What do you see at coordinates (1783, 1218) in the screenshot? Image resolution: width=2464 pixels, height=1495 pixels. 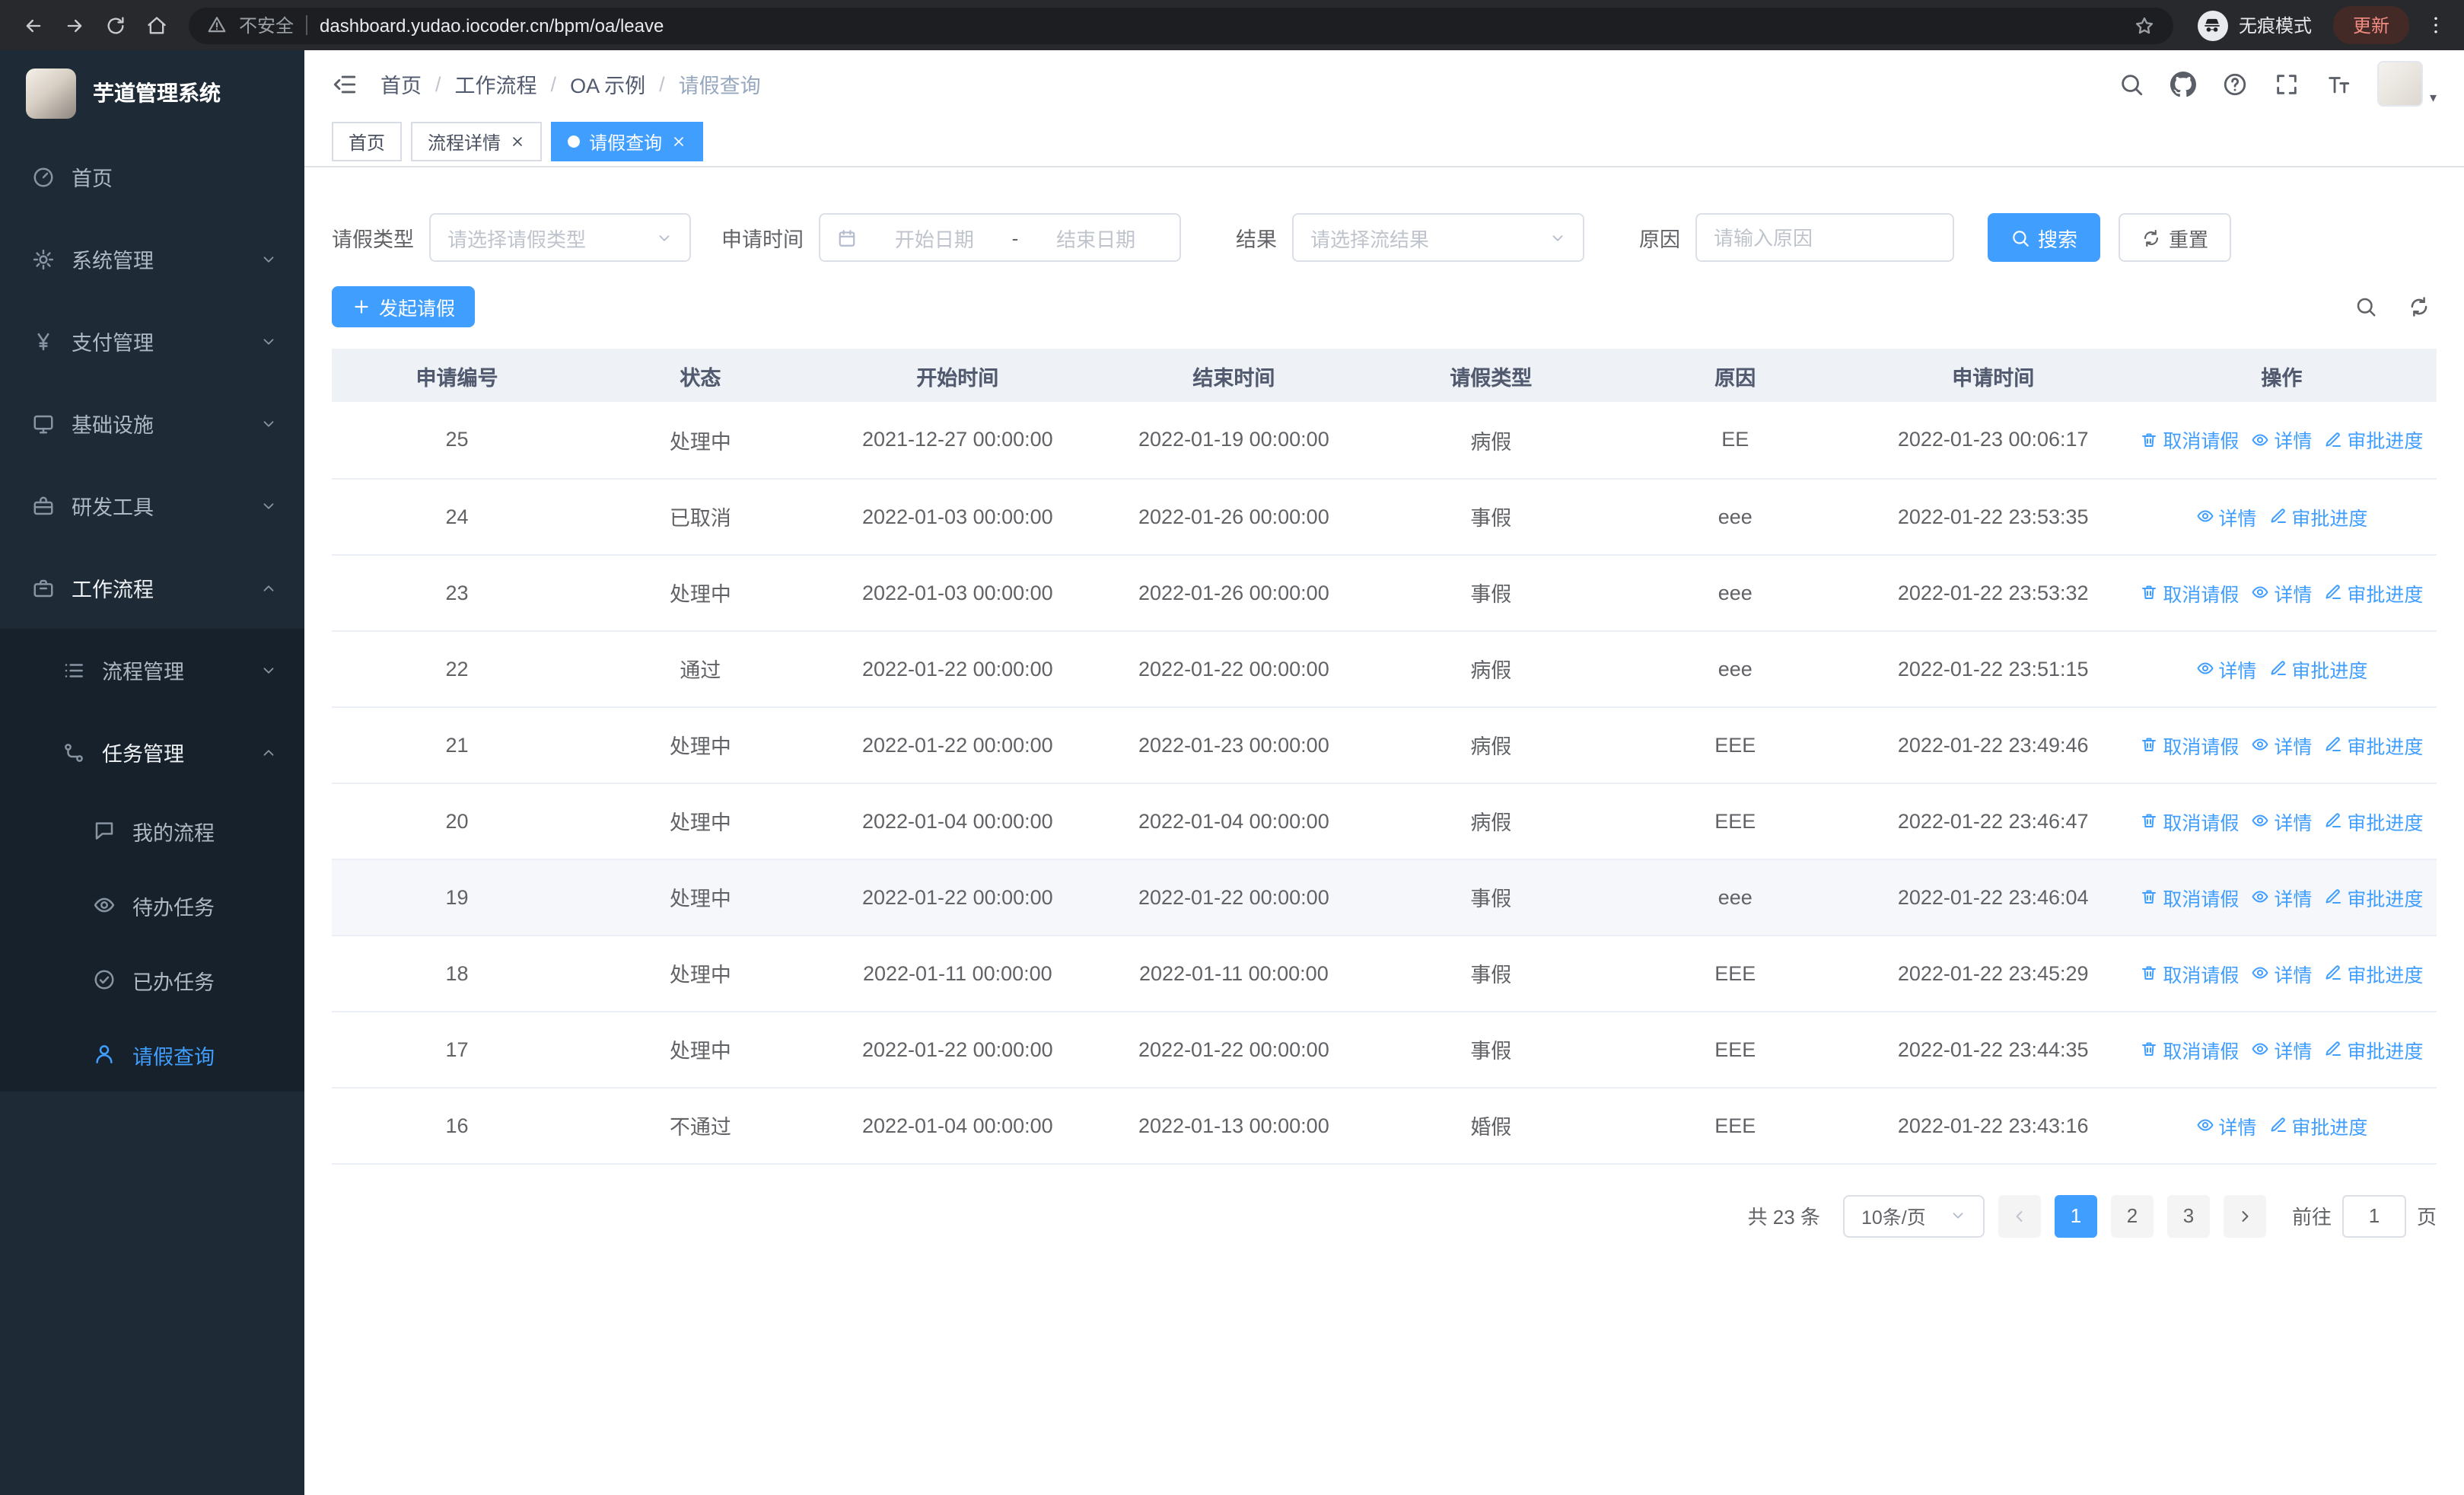 I see `total-count: 共 23 条` at bounding box center [1783, 1218].